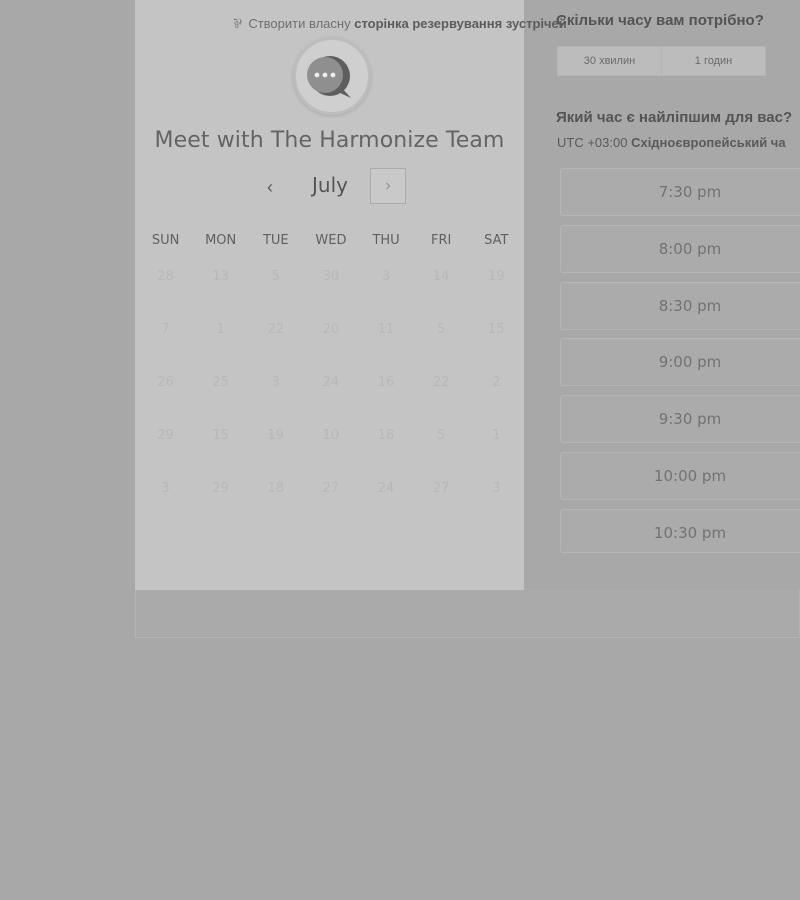 This screenshot has height=900, width=800. I want to click on footer-bar, so click(467, 614).